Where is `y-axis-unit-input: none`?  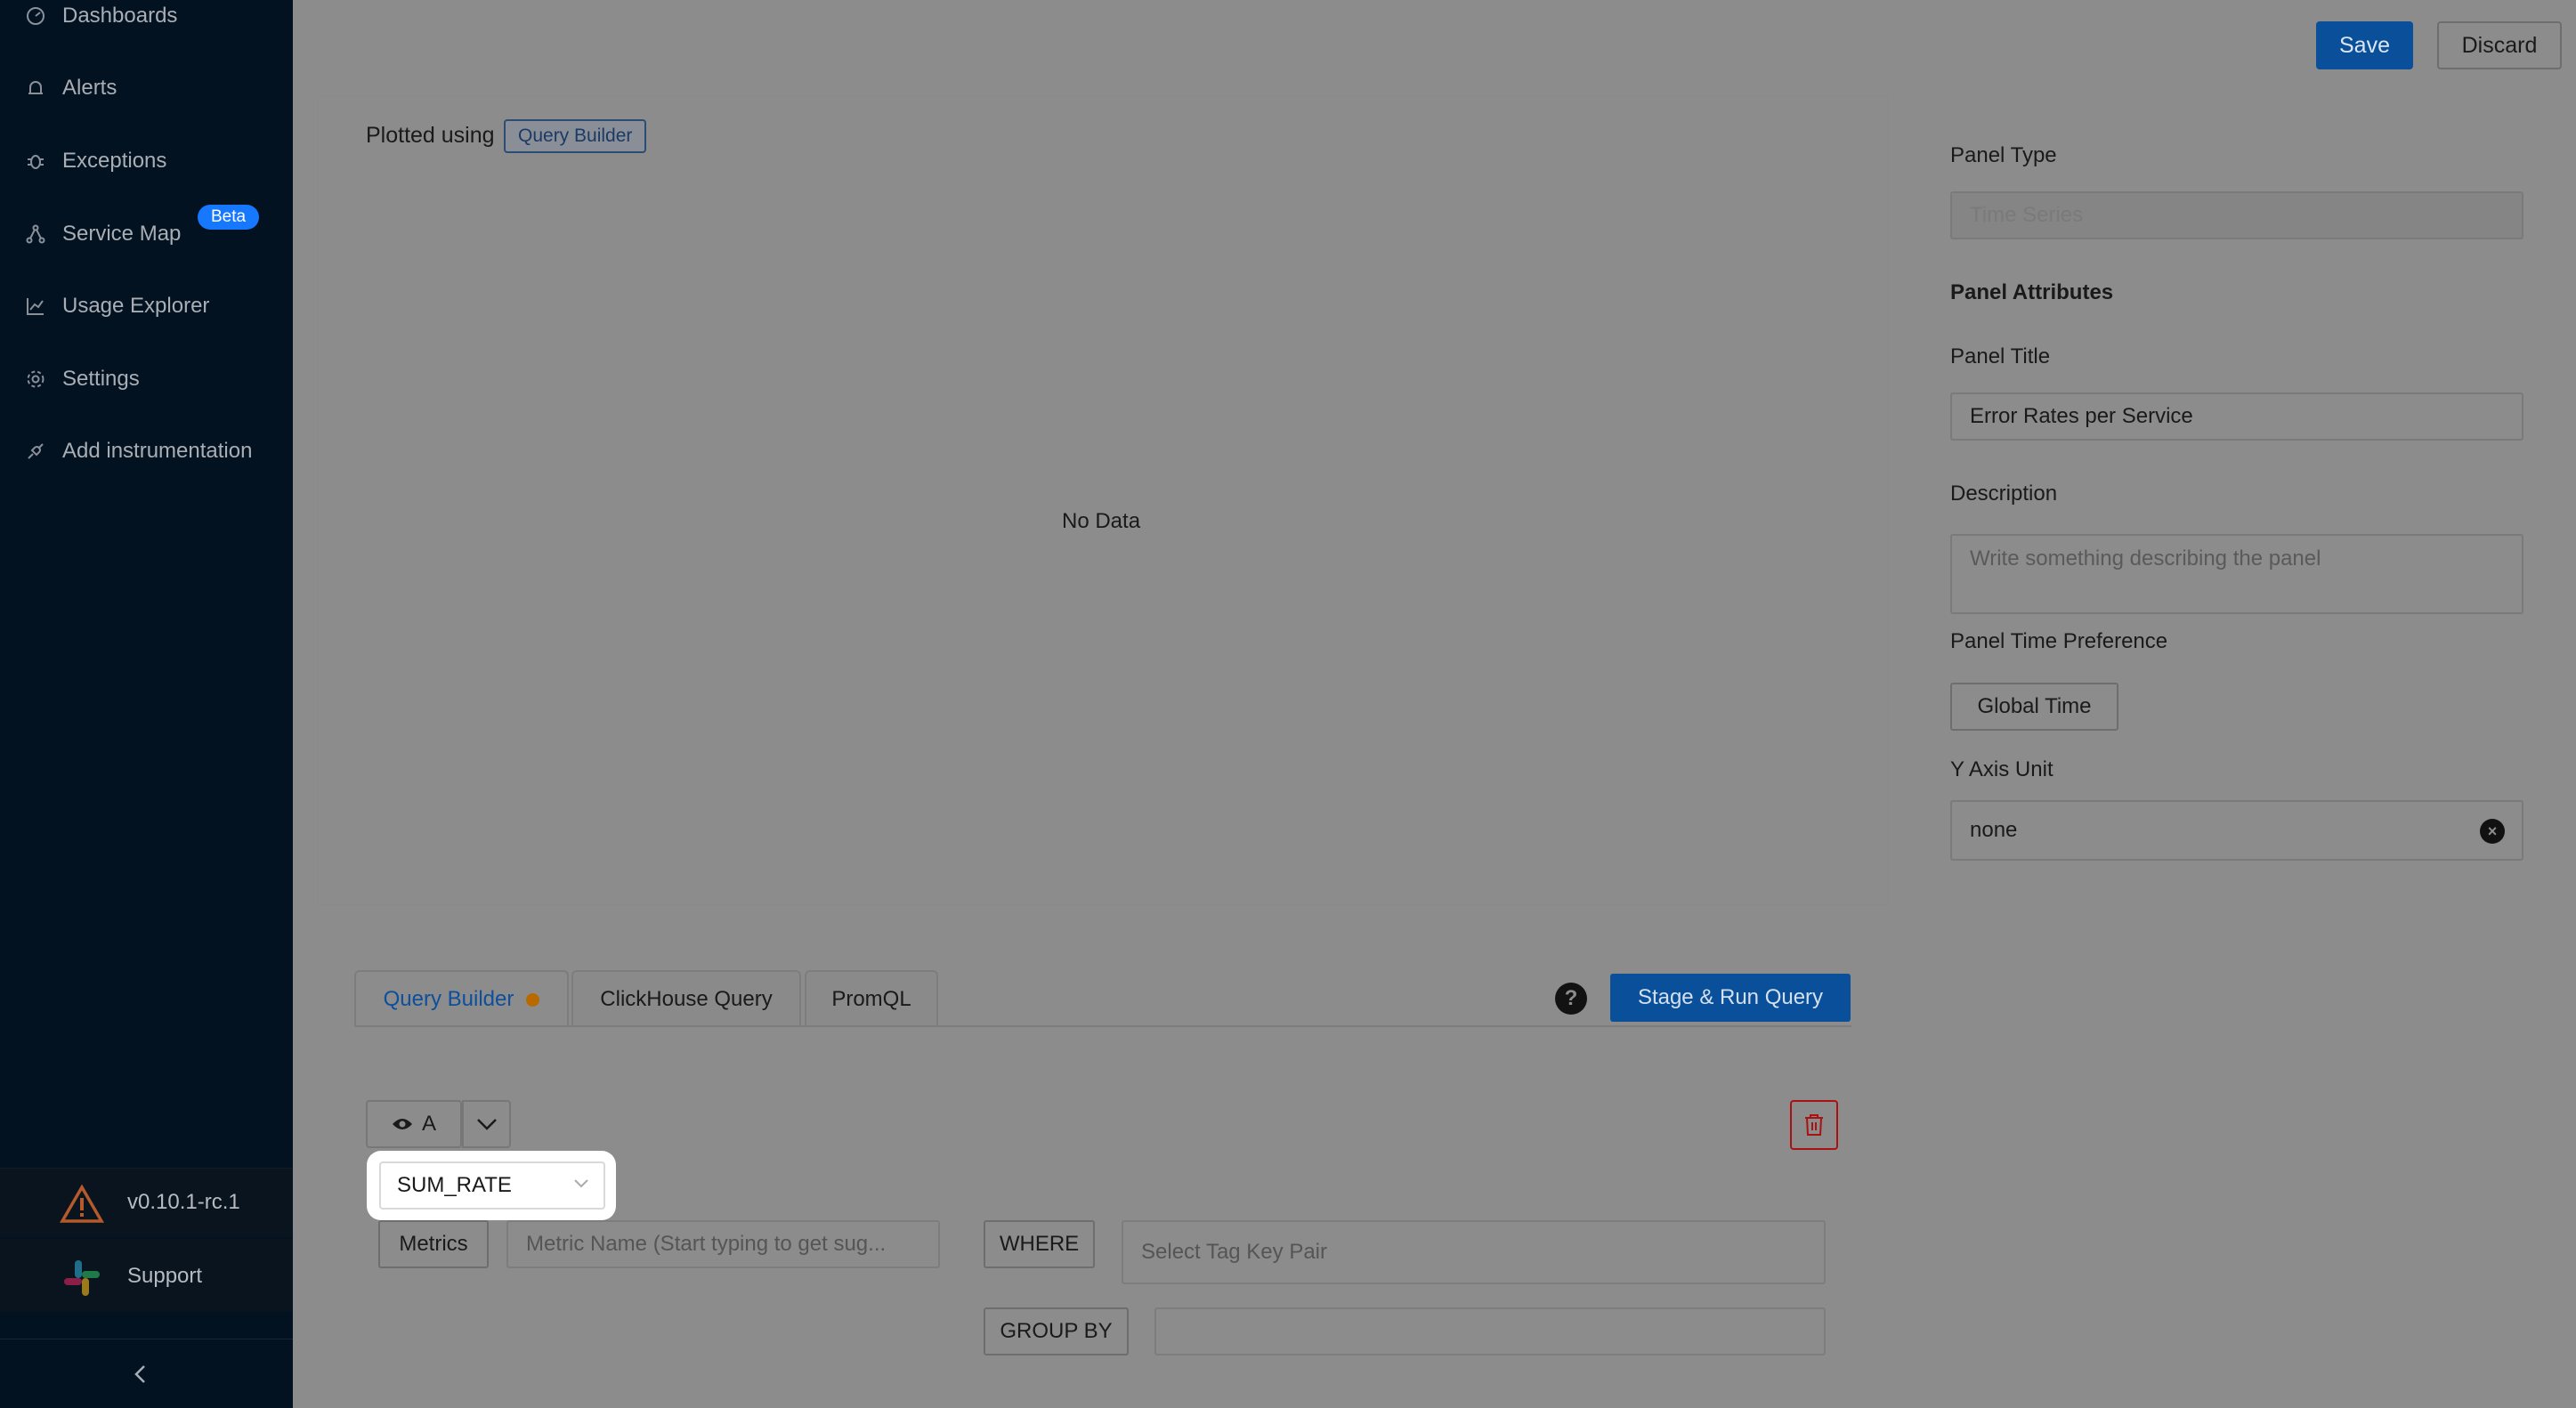
y-axis-unit-input: none is located at coordinates (2236, 830).